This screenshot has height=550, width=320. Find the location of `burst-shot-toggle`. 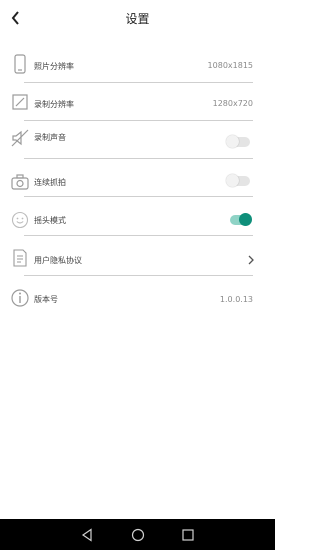

burst-shot-toggle is located at coordinates (238, 180).